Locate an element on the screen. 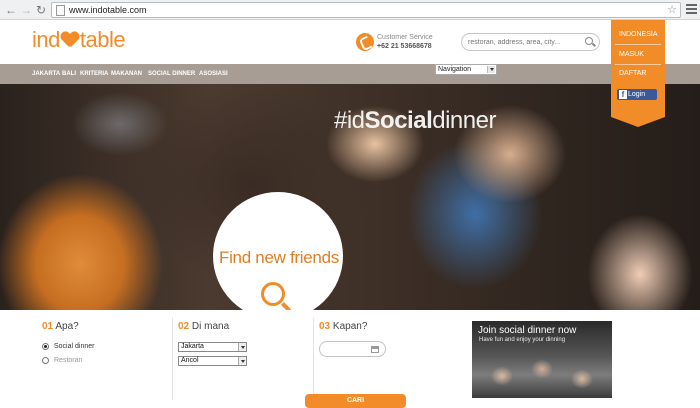 This screenshot has width=700, height=408. heart-icon is located at coordinates (70, 40).